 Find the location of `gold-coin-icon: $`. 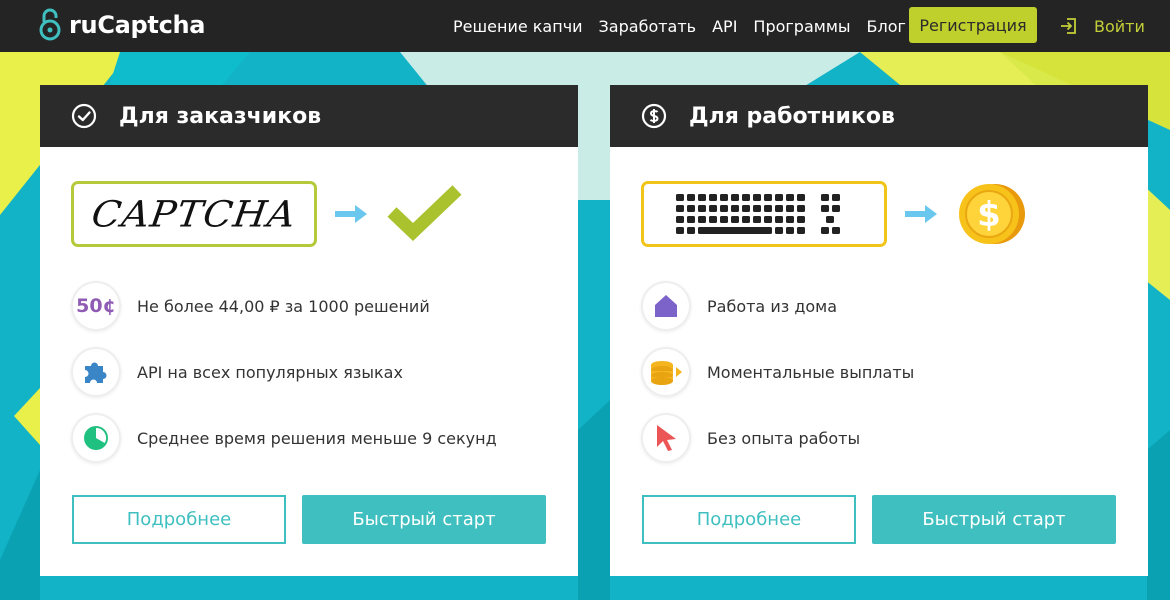

gold-coin-icon: $ is located at coordinates (992, 214).